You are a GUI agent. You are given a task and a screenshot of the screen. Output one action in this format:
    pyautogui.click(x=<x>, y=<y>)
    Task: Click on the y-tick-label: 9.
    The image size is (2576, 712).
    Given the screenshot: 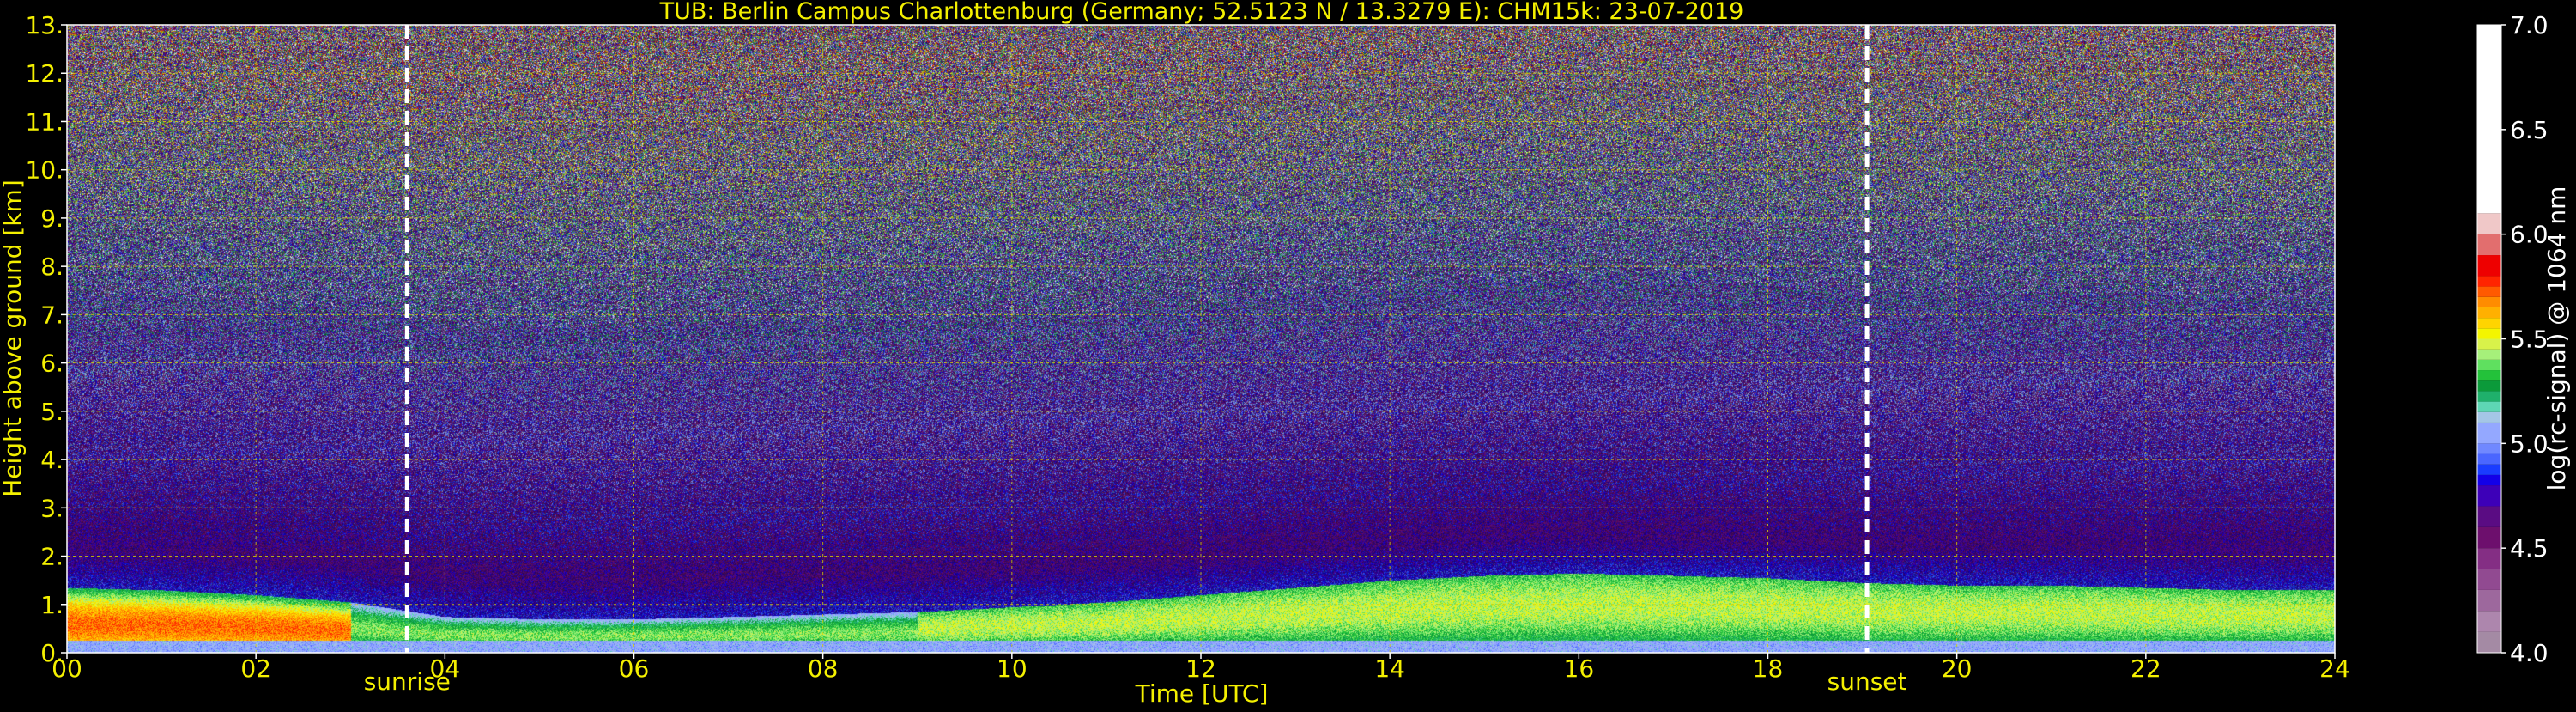 What is the action you would take?
    pyautogui.click(x=52, y=219)
    